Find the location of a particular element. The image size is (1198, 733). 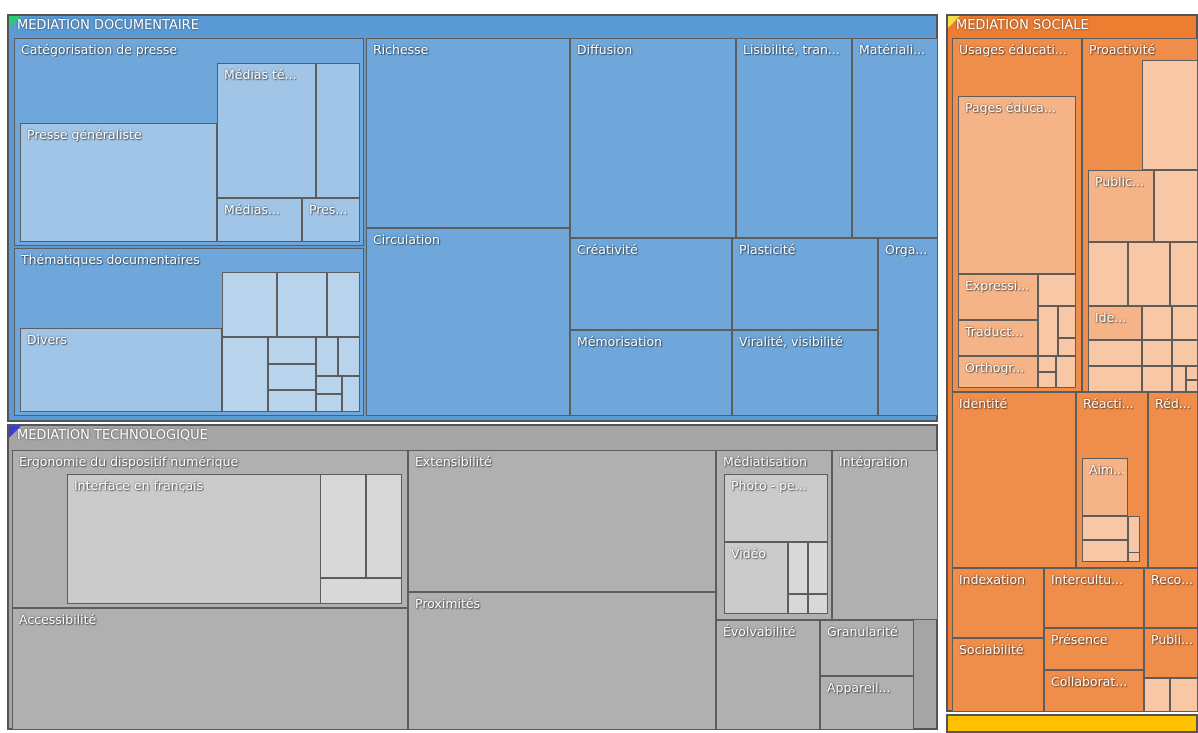

tile-proximites: Proximités is located at coordinates (562, 661).